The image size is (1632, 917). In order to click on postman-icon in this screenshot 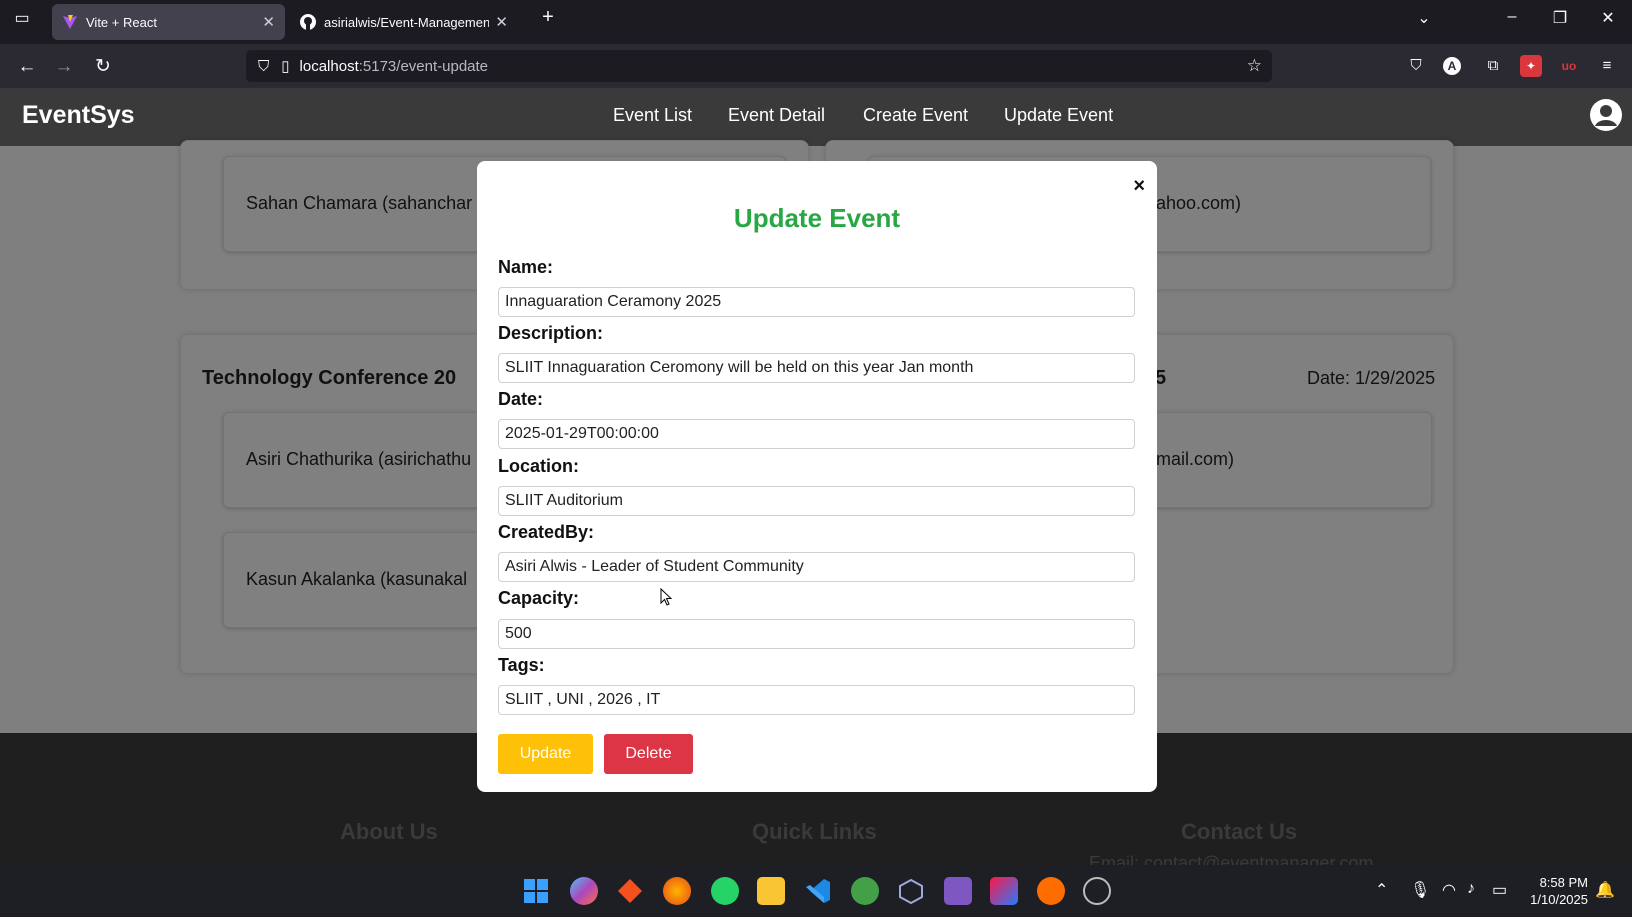, I will do `click(1051, 891)`.